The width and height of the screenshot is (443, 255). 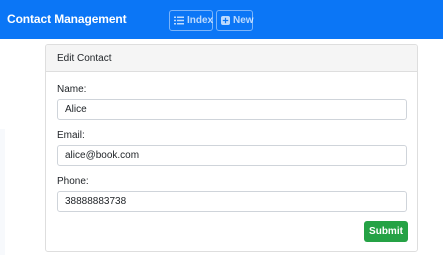 I want to click on app-brand: Contact Management, so click(x=67, y=19).